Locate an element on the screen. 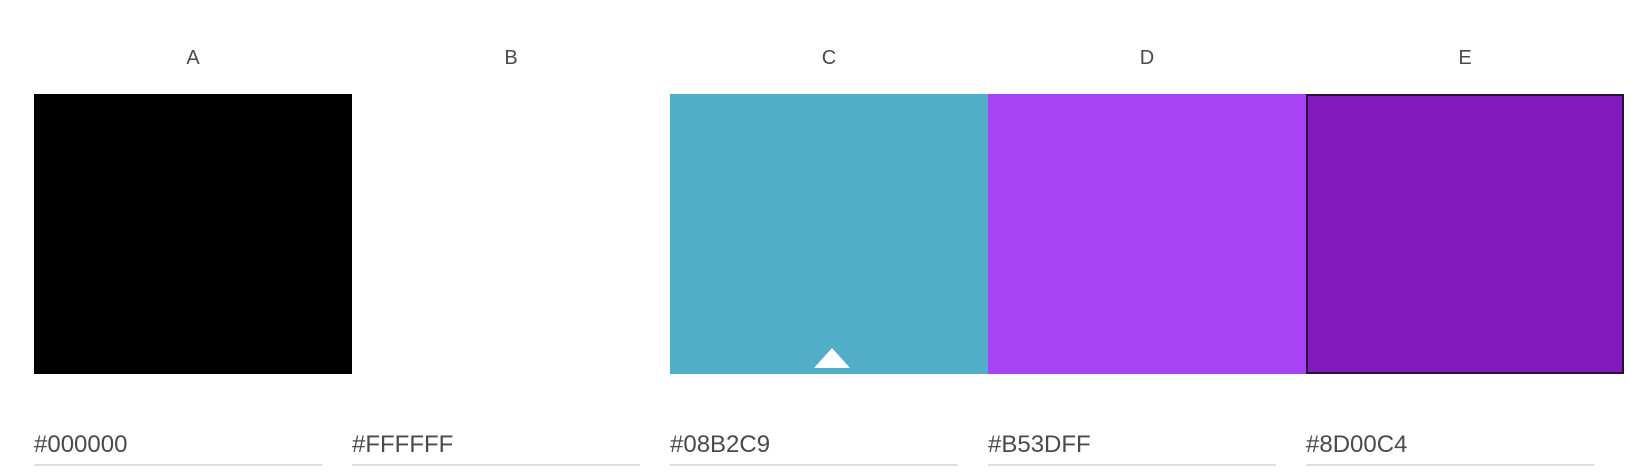 The height and width of the screenshot is (476, 1652). color-swatch-d is located at coordinates (1147, 234).